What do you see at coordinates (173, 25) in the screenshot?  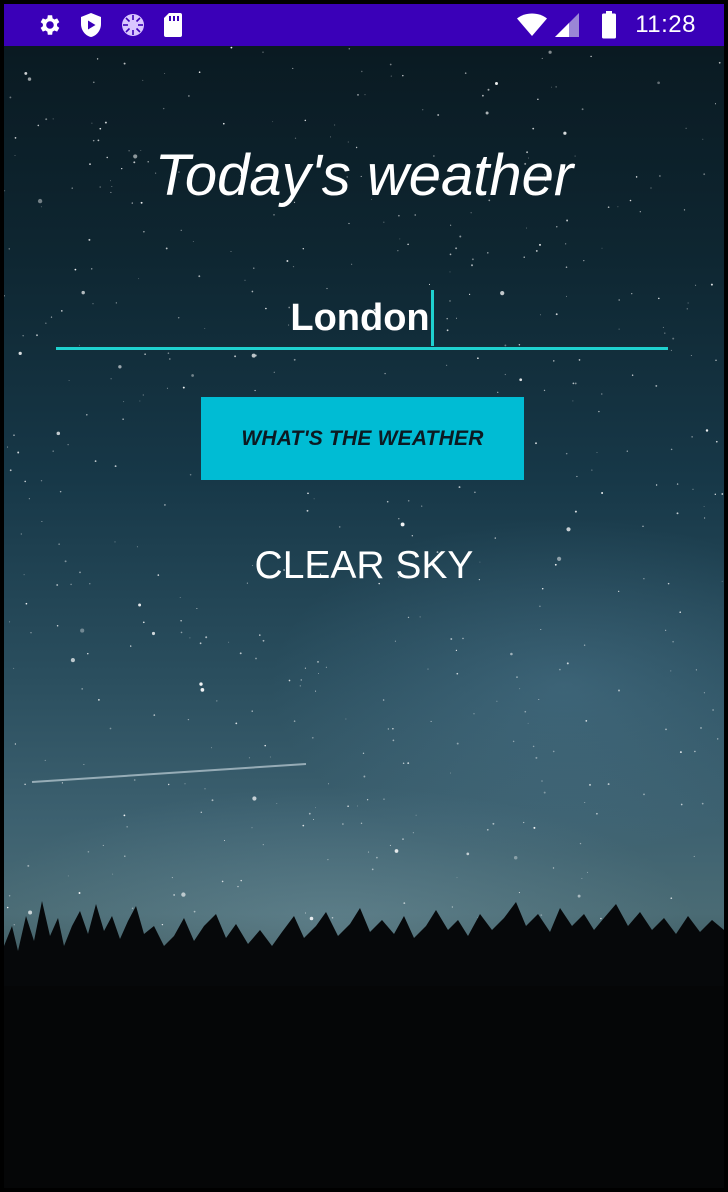 I see `sd-card-icon` at bounding box center [173, 25].